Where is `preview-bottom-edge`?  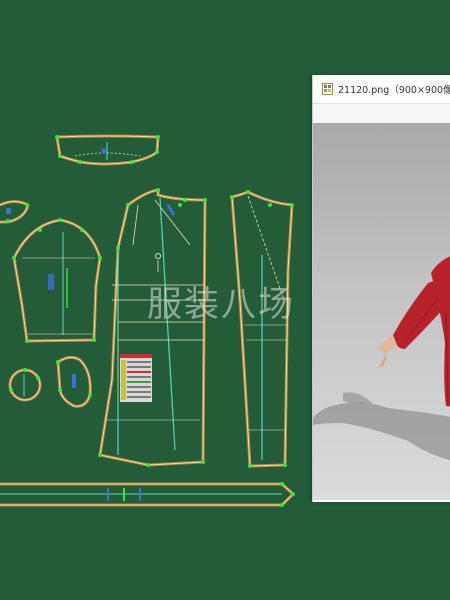
preview-bottom-edge is located at coordinates (381, 501).